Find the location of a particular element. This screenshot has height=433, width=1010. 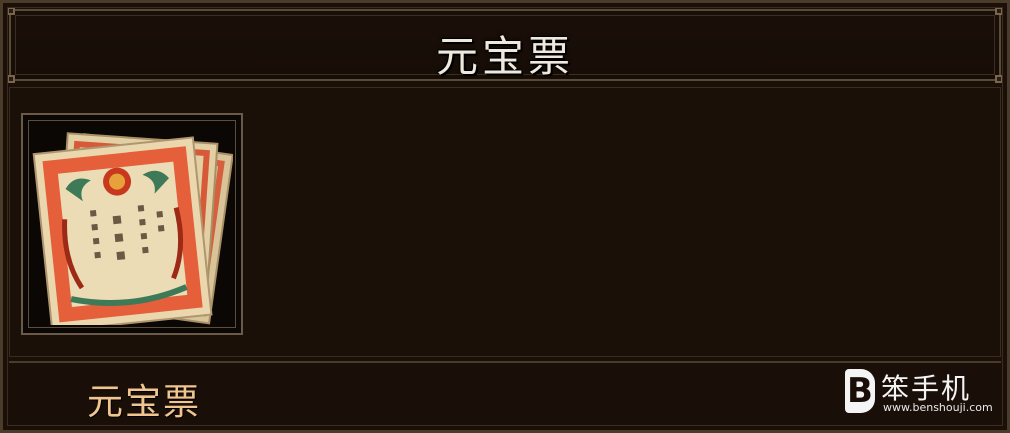

item-name: 元宝票 is located at coordinates (144, 402).